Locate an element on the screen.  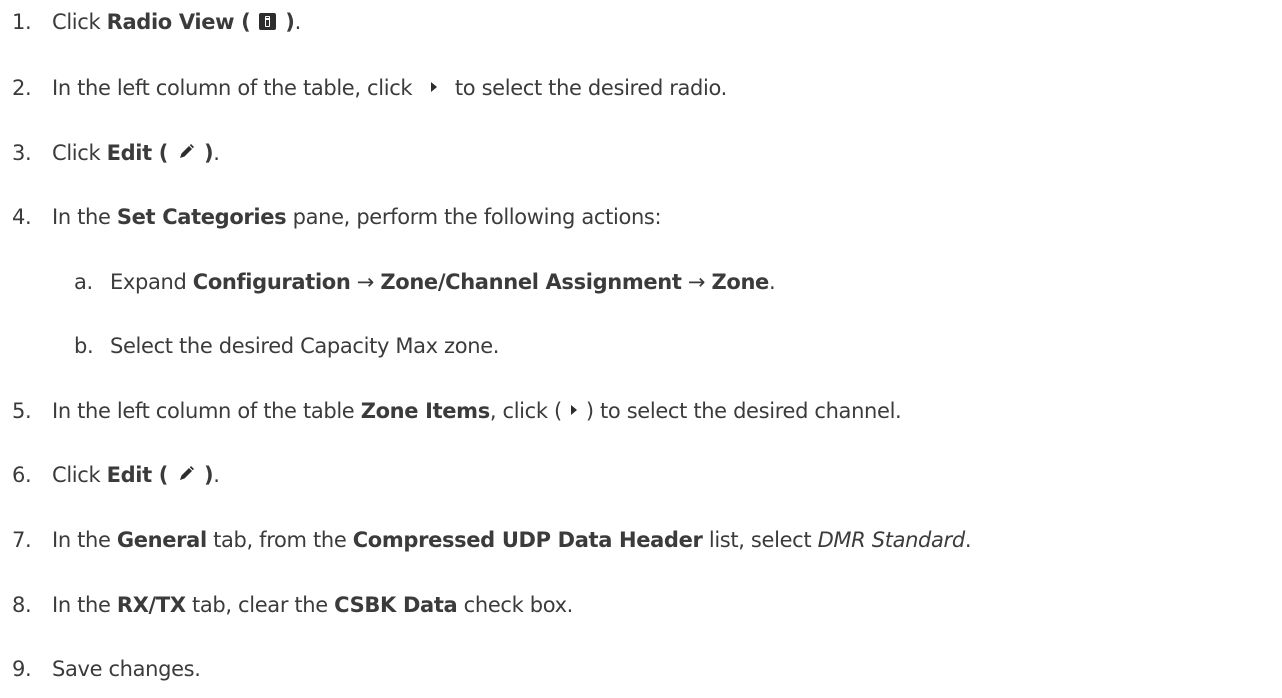
step-bold-text: Zone Items is located at coordinates (425, 411).